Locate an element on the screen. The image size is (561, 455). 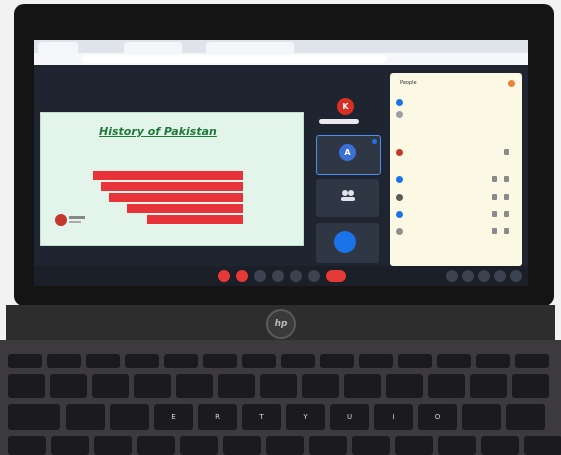
browser-tab-strip is located at coordinates (281, 46).